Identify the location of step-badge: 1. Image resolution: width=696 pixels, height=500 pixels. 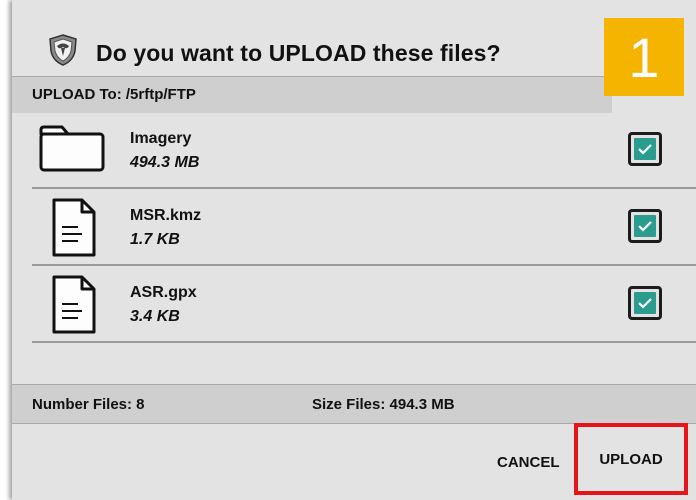
(644, 57).